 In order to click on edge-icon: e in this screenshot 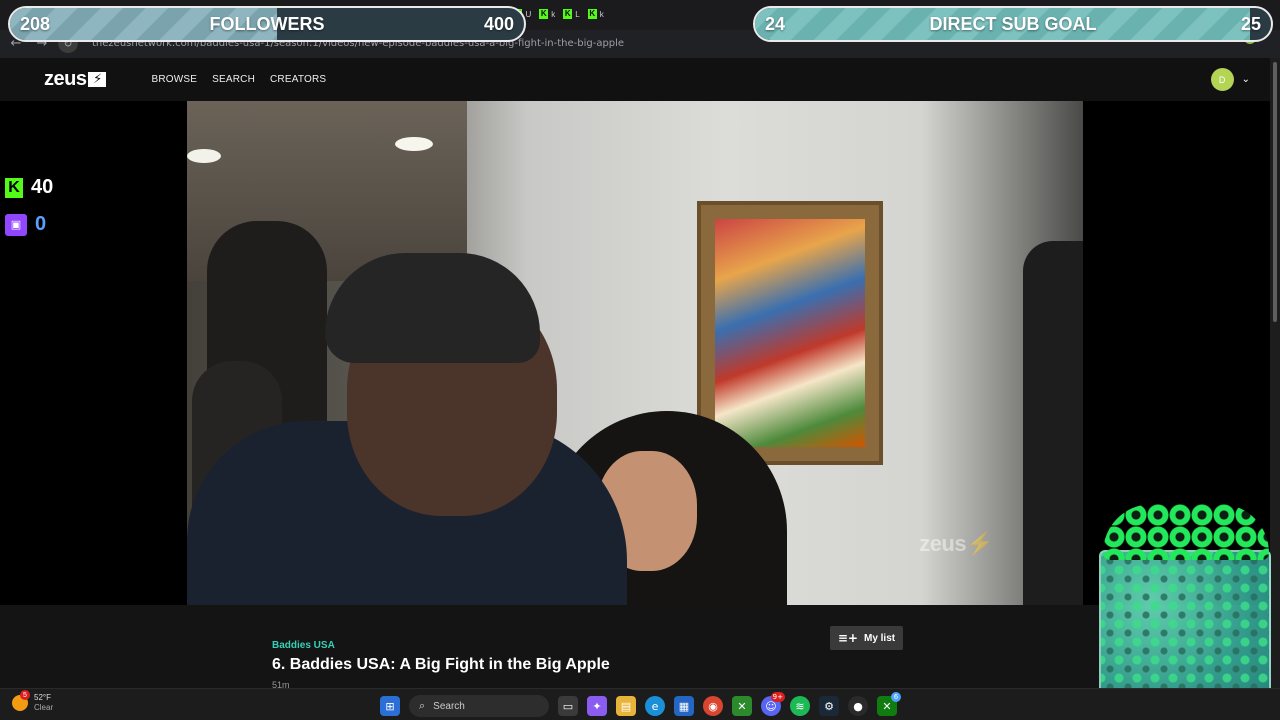, I will do `click(655, 706)`.